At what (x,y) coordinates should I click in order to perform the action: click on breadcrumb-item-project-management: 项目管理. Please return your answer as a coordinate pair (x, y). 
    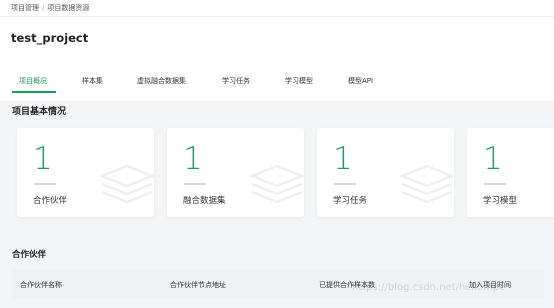
    Looking at the image, I should click on (25, 8).